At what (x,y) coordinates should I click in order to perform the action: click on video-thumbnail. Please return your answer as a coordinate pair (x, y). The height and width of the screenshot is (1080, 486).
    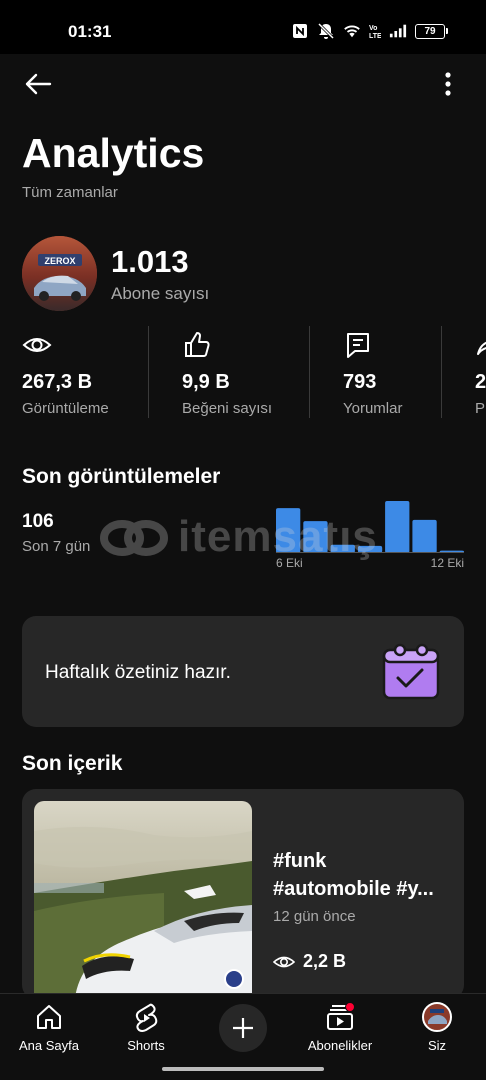
    Looking at the image, I should click on (143, 900).